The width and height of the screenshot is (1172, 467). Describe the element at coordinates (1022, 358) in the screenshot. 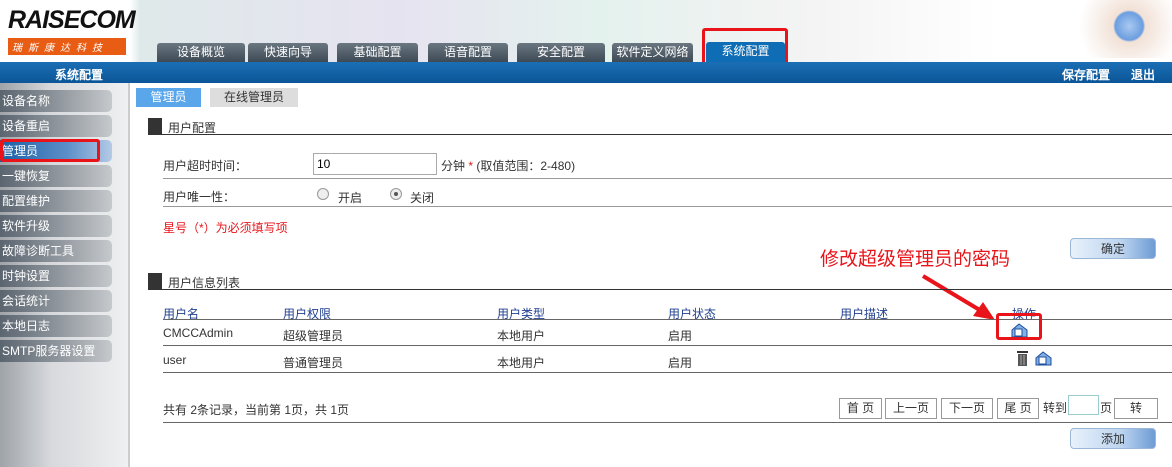

I see `delete-trash-icon` at that location.